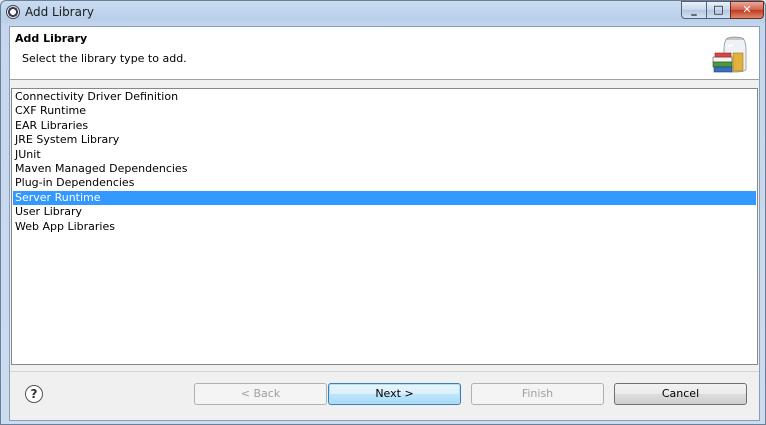  Describe the element at coordinates (383, 13) in the screenshot. I see `title-bar: Add Library _ □ ✕` at that location.